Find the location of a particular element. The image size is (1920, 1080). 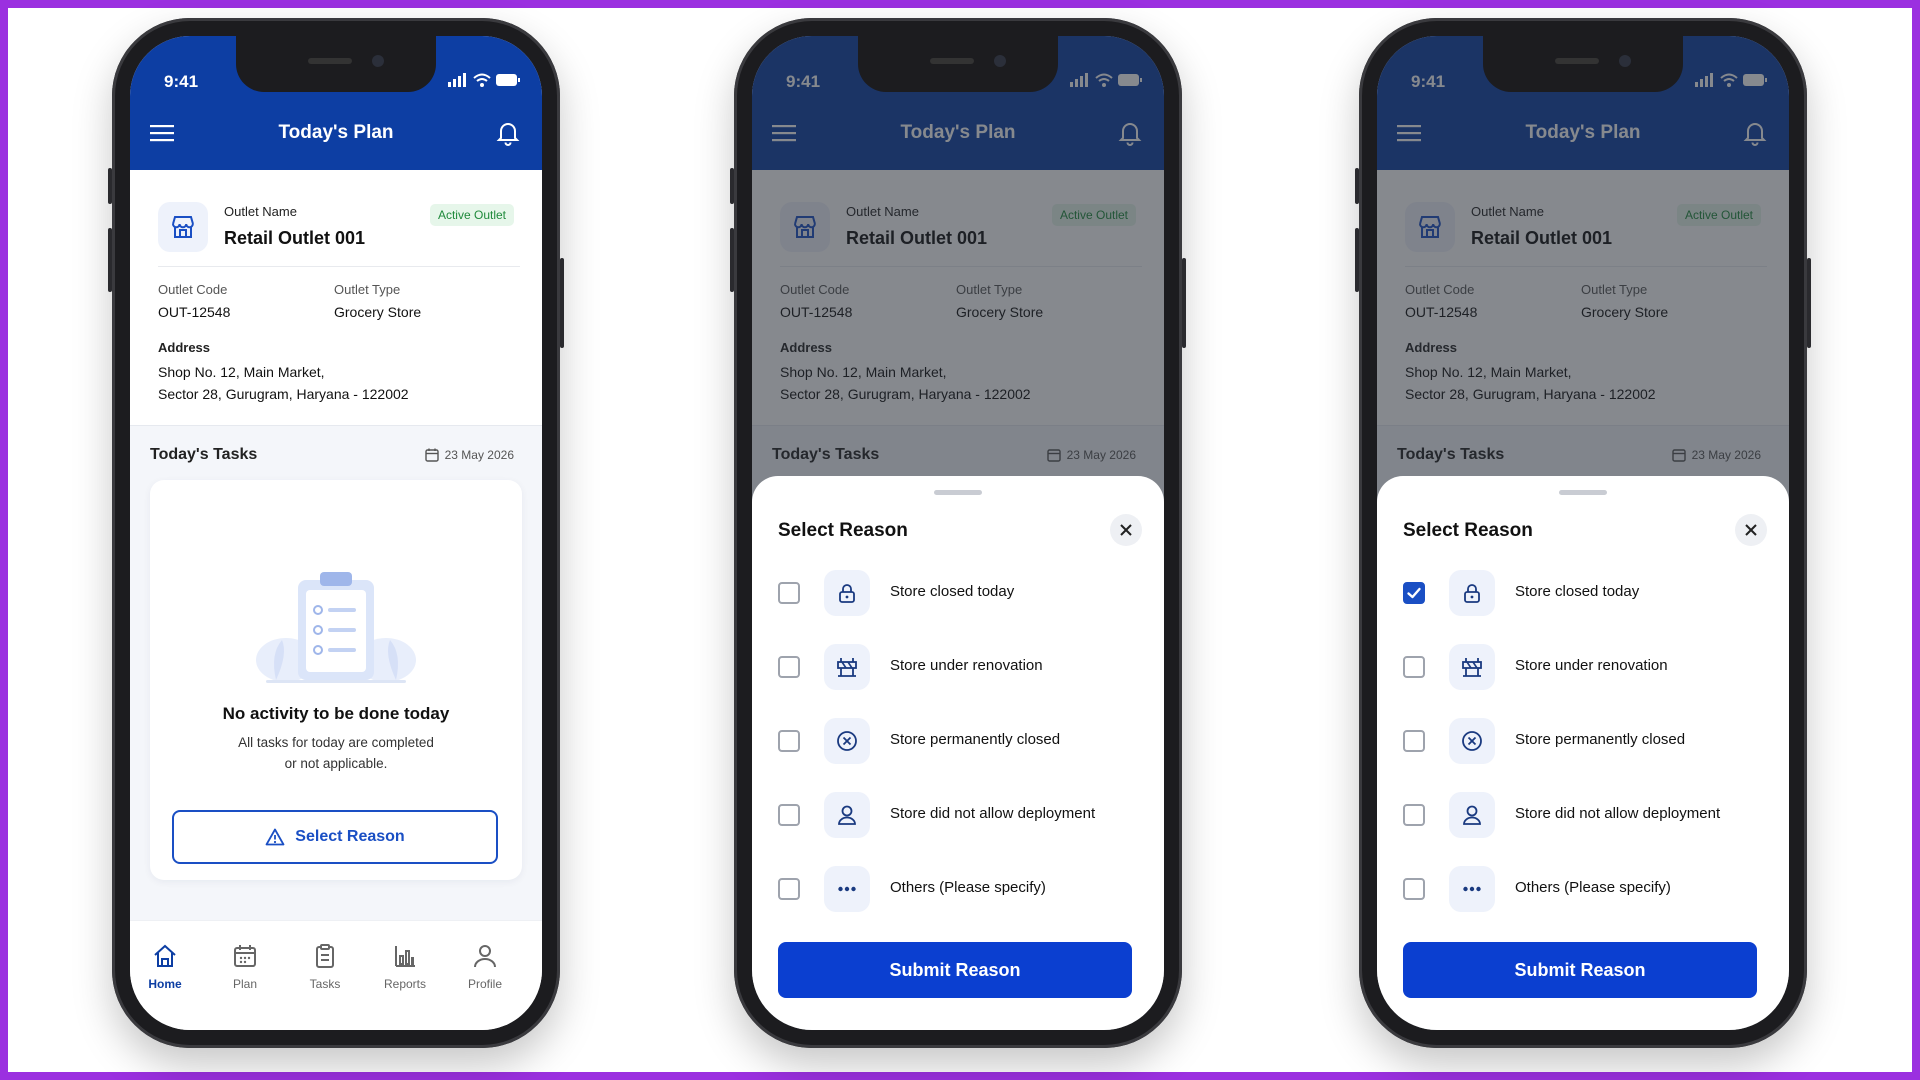

empty-state-subtitle-line-1: All tasks for today are completed is located at coordinates (336, 742).